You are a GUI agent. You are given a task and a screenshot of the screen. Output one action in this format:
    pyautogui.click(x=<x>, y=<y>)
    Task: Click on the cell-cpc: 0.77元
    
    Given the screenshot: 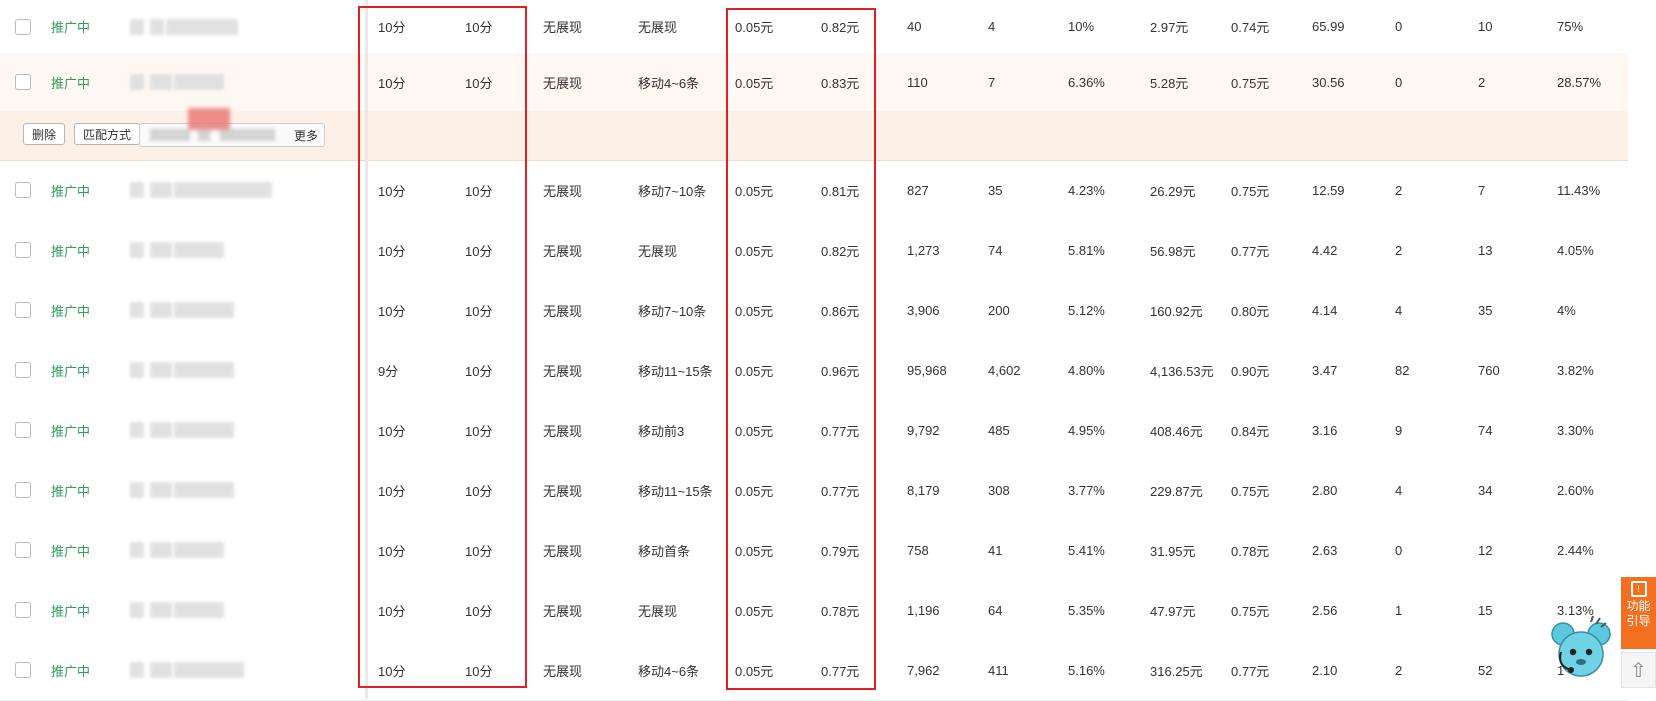 What is the action you would take?
    pyautogui.click(x=1250, y=251)
    